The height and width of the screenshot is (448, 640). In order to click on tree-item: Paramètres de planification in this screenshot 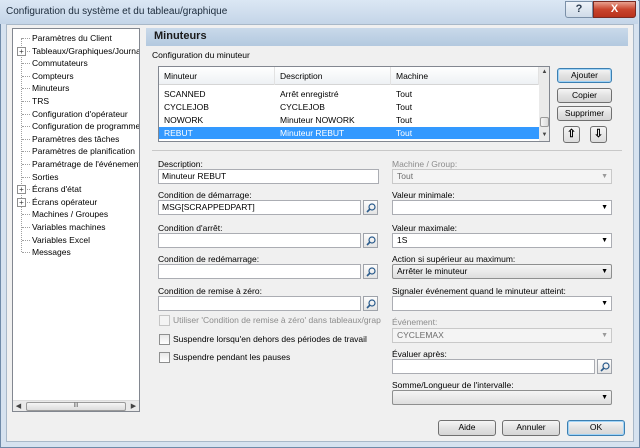, I will do `click(83, 151)`.